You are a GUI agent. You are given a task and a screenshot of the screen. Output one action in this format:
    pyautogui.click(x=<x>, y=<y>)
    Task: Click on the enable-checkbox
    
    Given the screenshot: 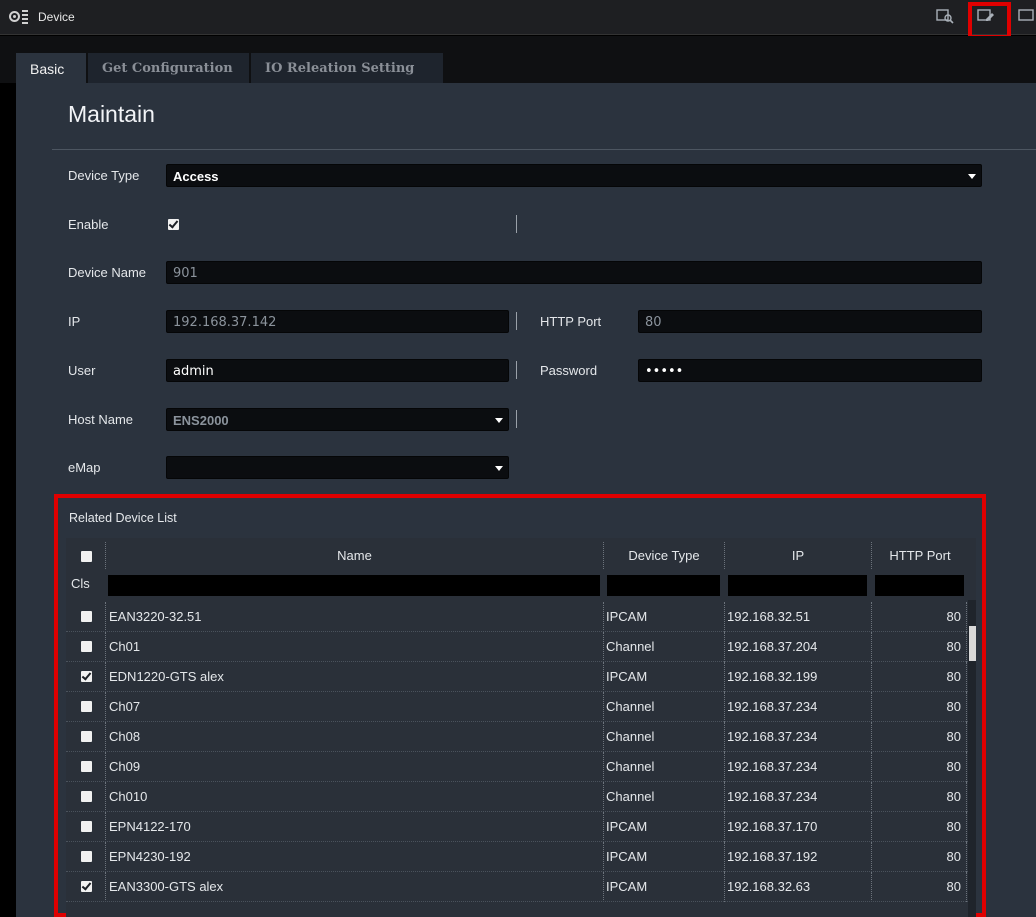 What is the action you would take?
    pyautogui.click(x=173, y=224)
    